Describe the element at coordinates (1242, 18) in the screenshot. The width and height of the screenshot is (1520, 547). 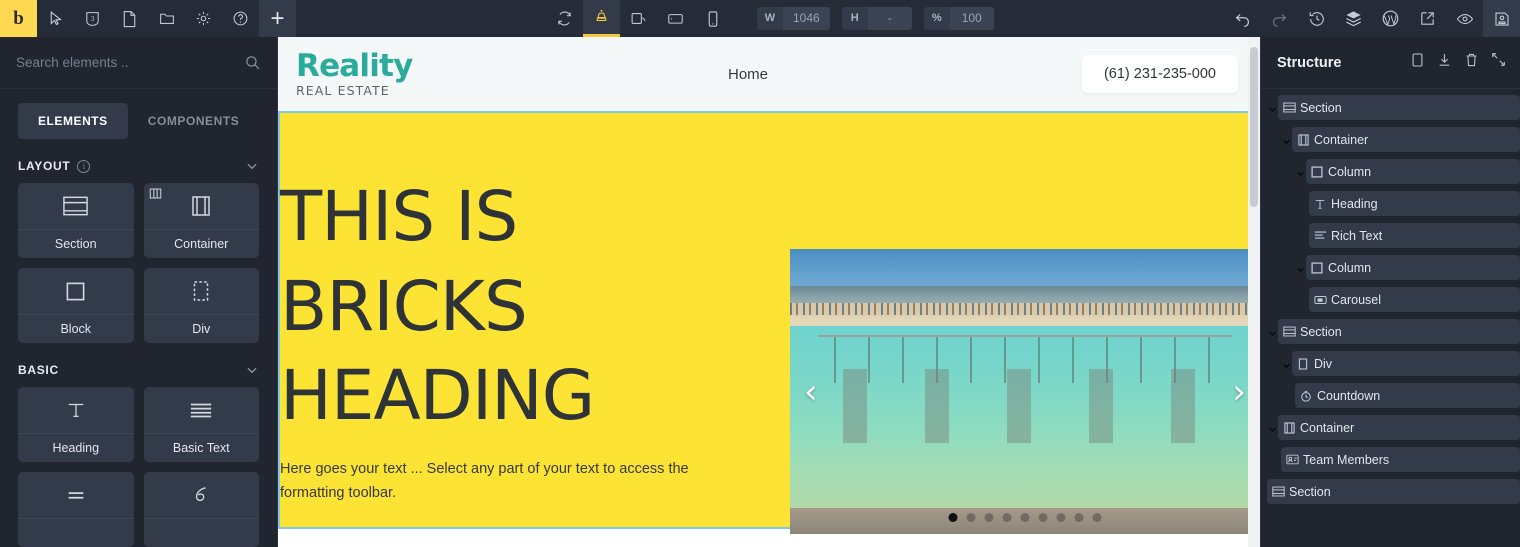
I see `undo-icon` at that location.